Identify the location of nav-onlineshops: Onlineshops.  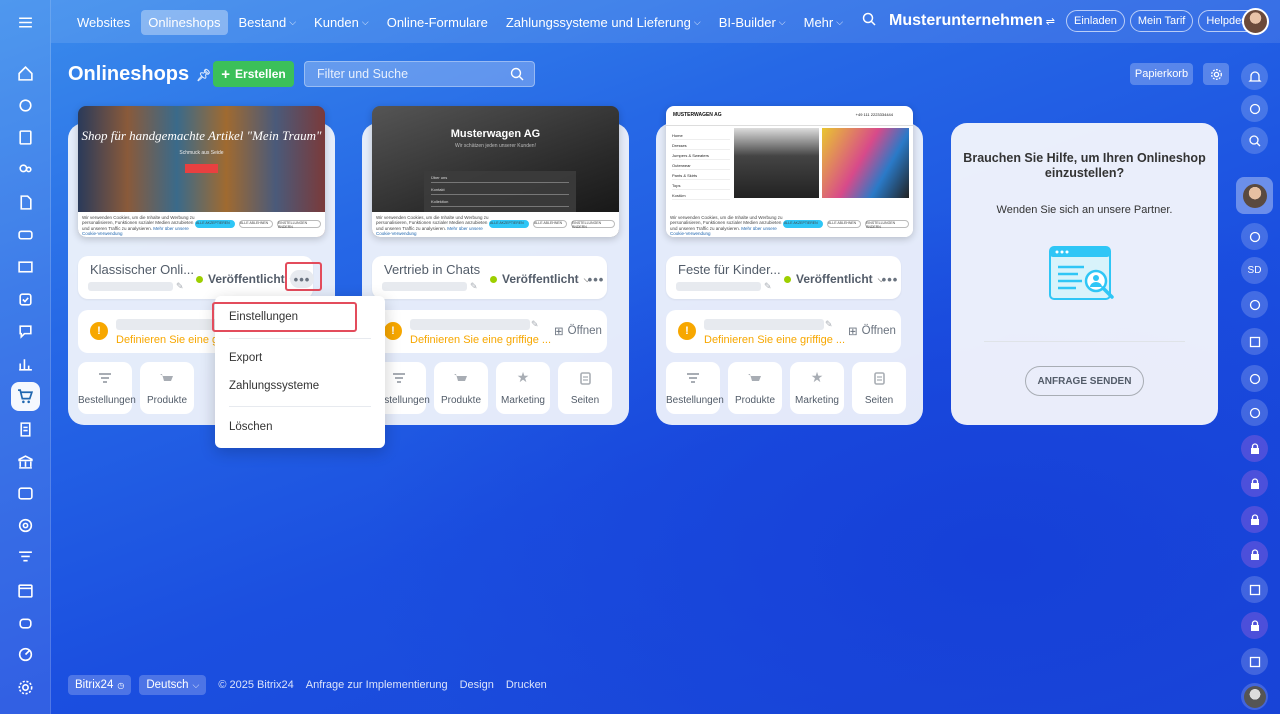
(184, 22).